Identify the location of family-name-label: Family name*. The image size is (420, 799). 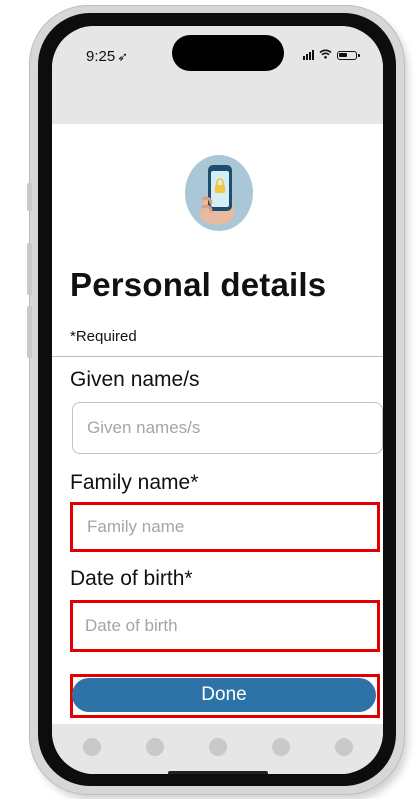
(134, 482).